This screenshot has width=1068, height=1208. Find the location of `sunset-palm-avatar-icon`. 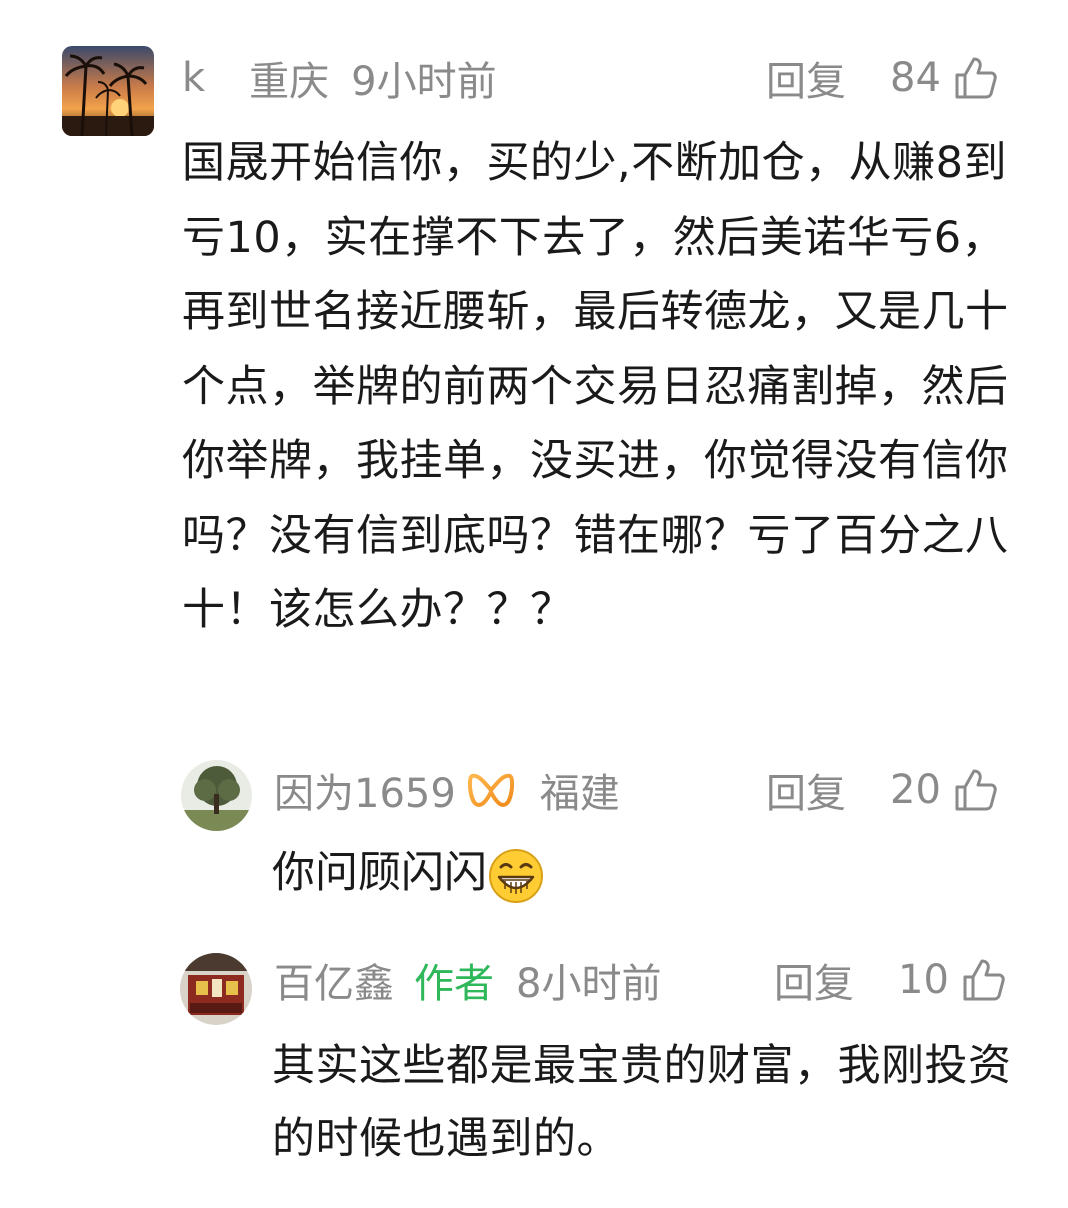

sunset-palm-avatar-icon is located at coordinates (108, 91).